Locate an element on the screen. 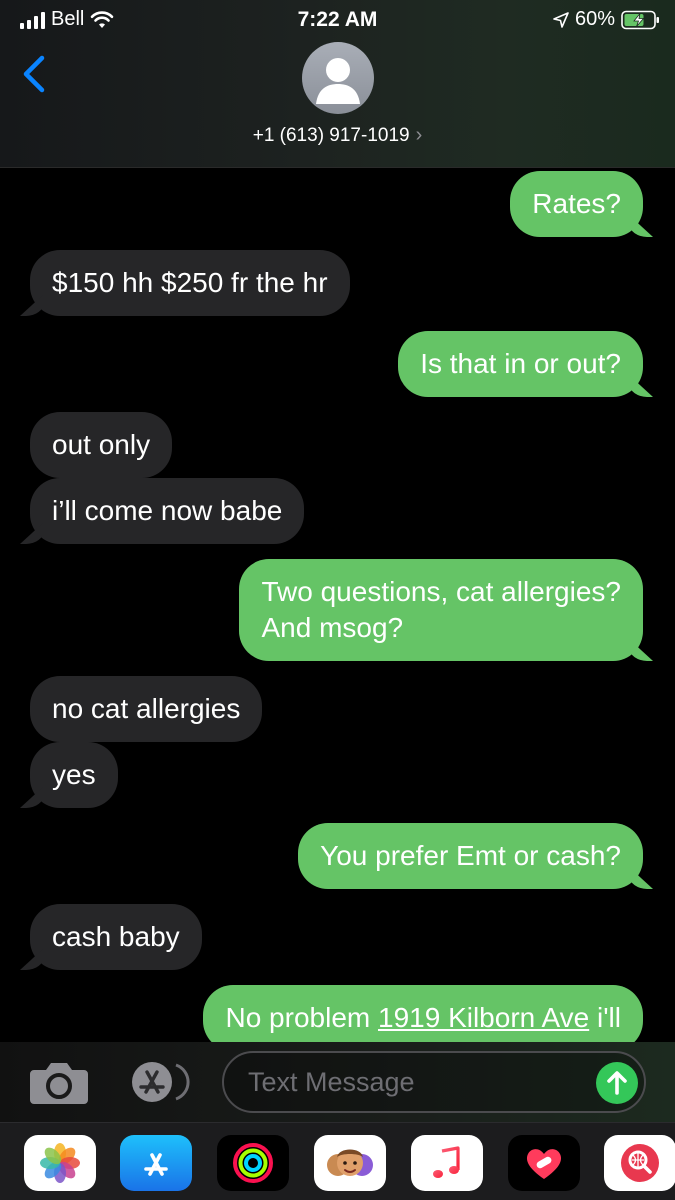  message-text: You prefer Emt or cash? is located at coordinates (470, 855).